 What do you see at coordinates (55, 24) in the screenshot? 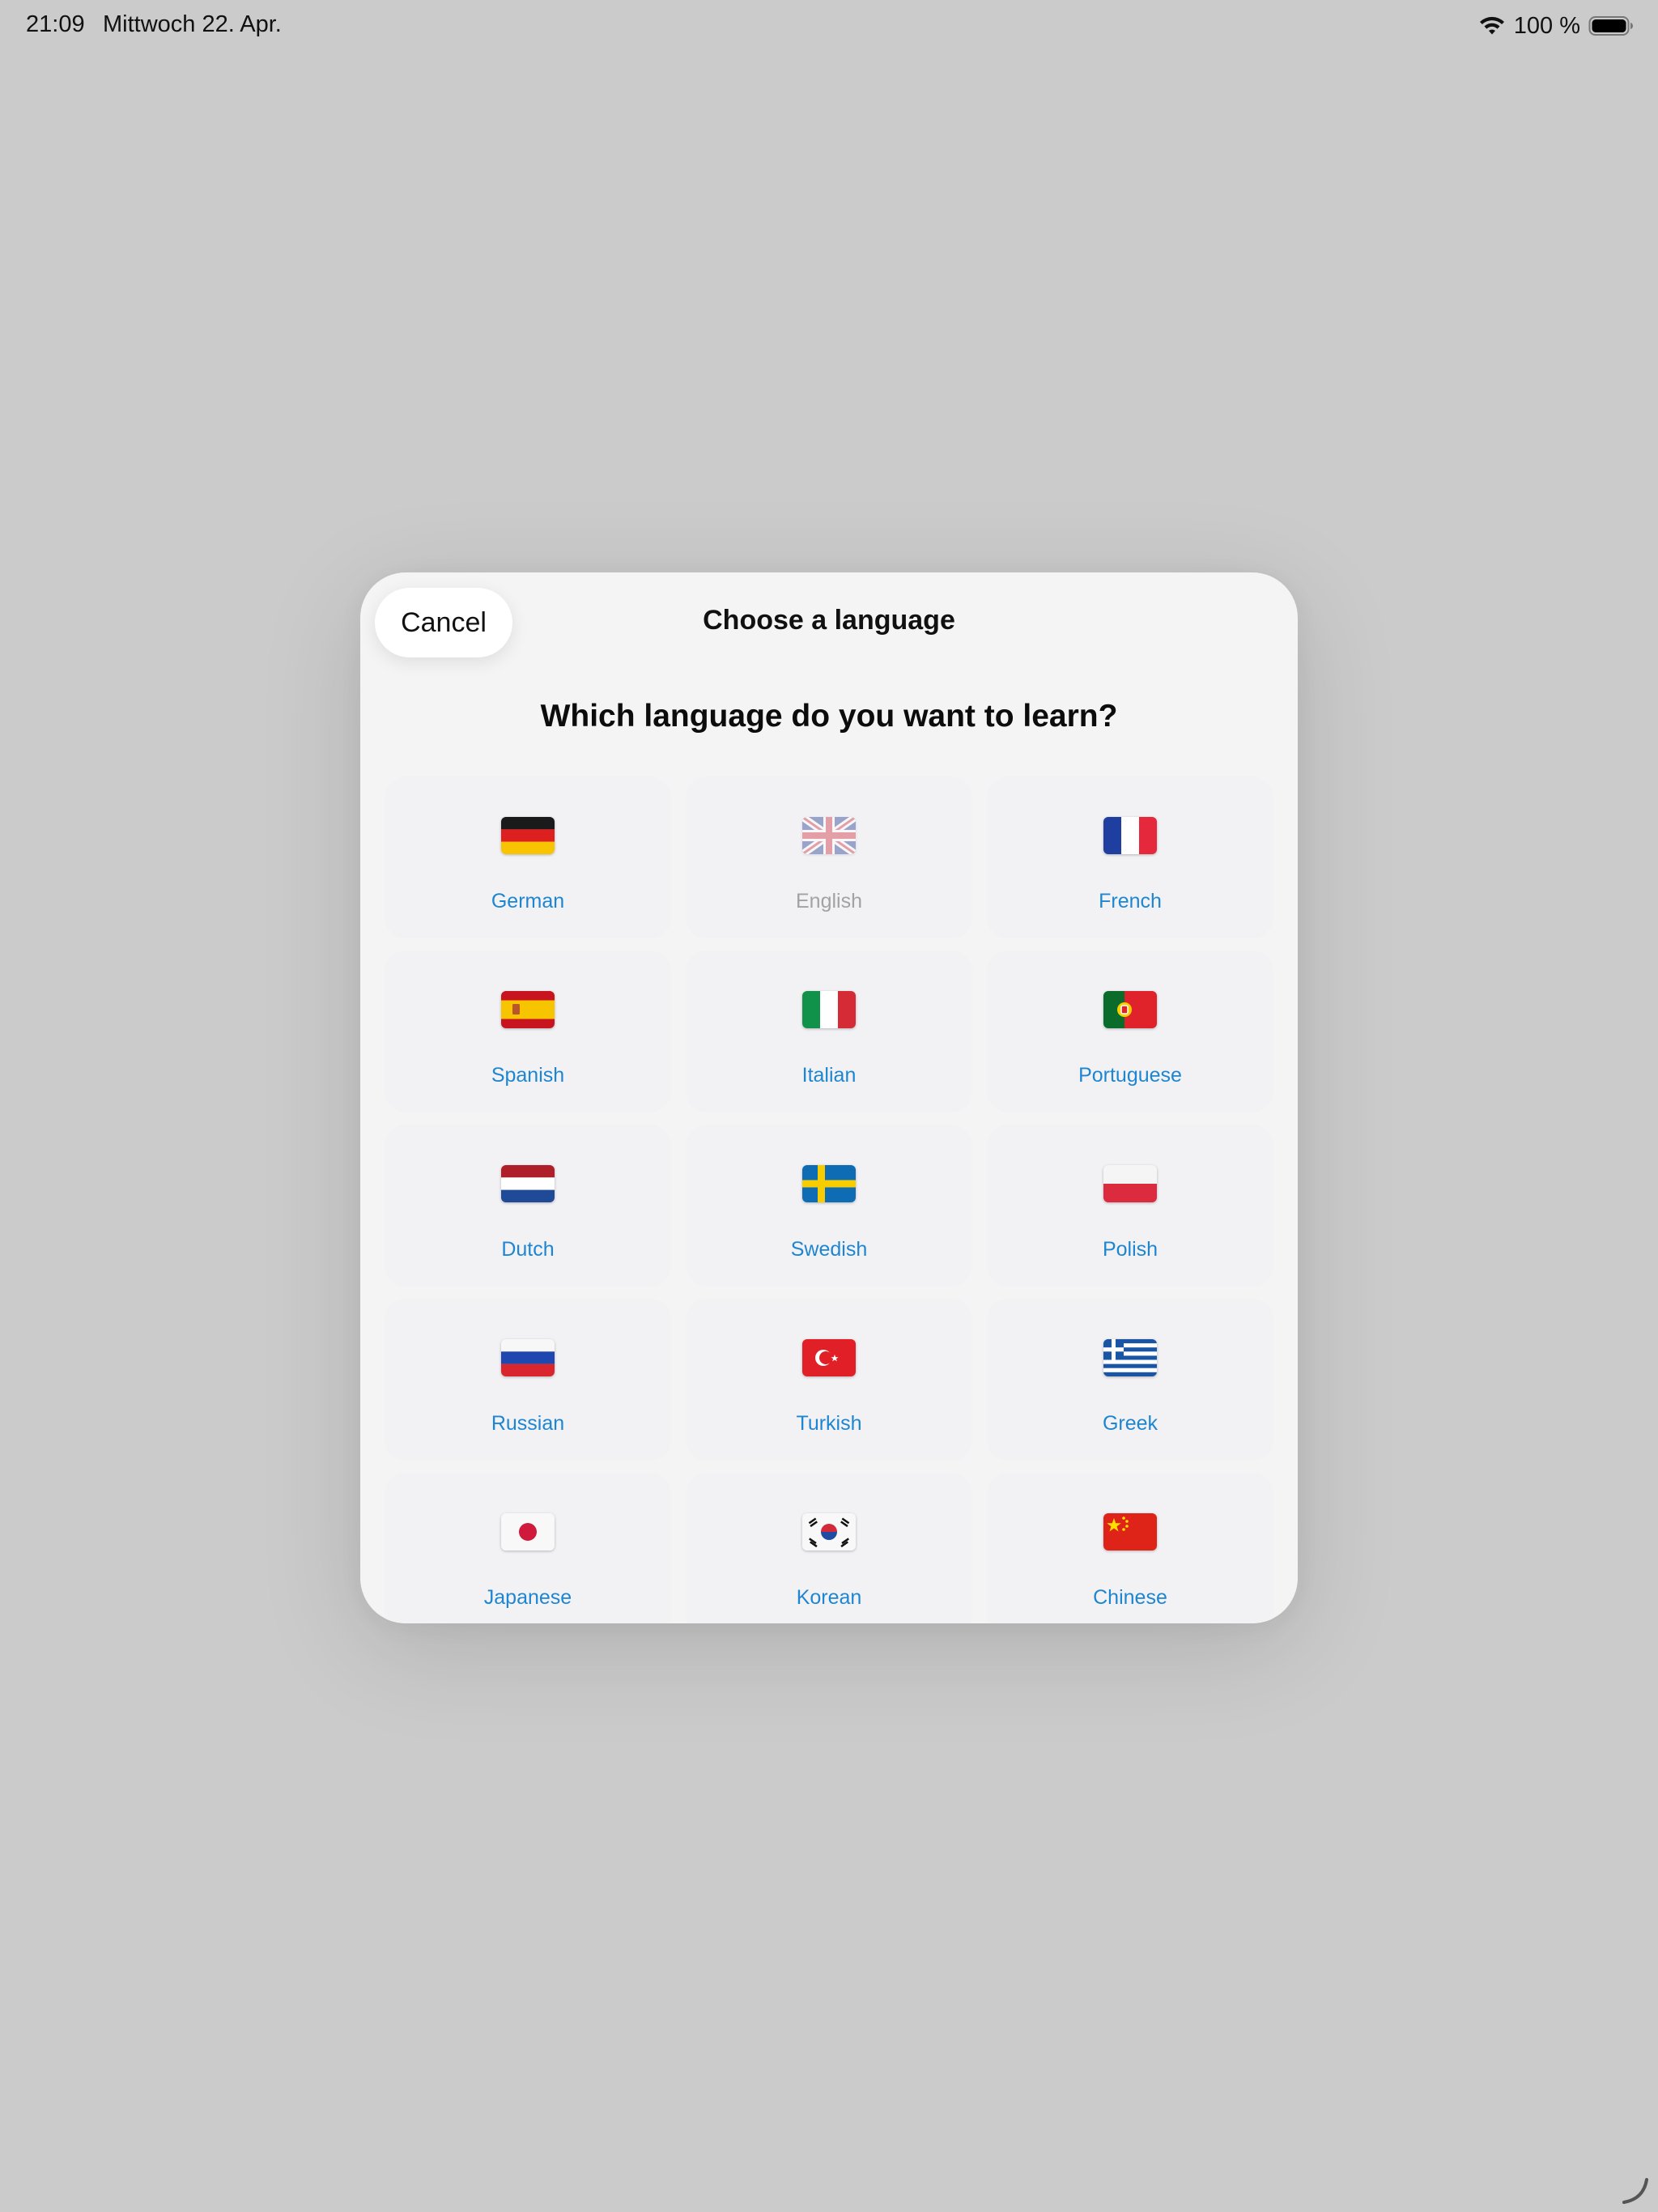
I see `status-time: 21:09` at bounding box center [55, 24].